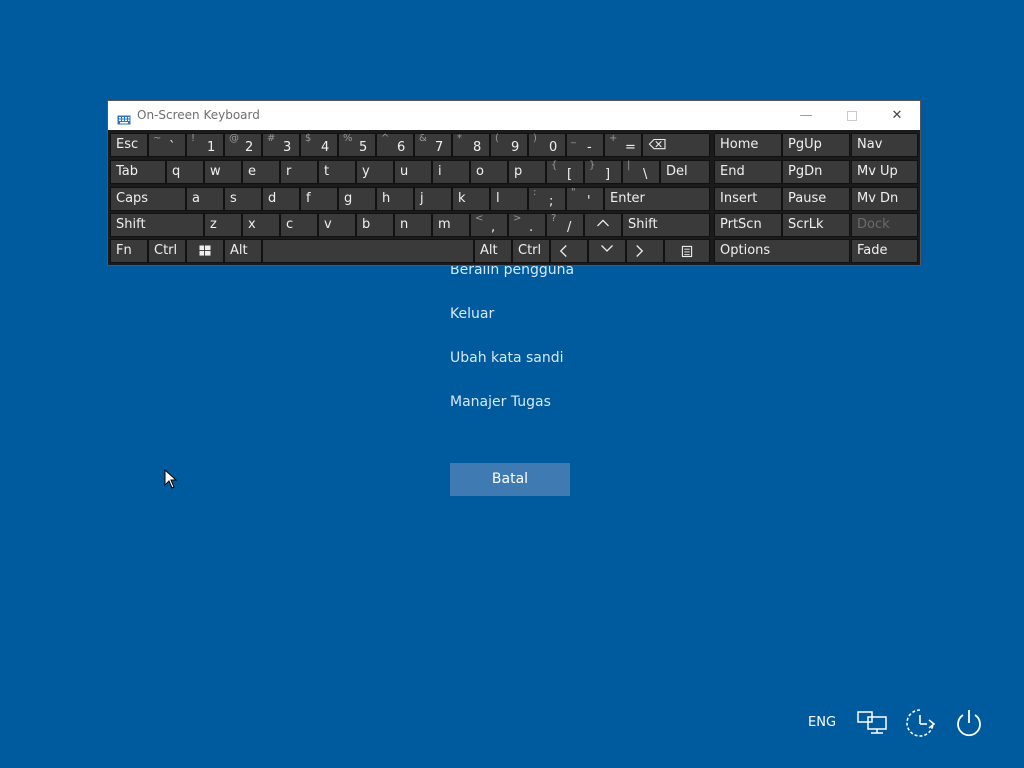 This screenshot has width=1024, height=768. Describe the element at coordinates (198, 115) in the screenshot. I see `window-title: On-Screen Keyboard` at that location.